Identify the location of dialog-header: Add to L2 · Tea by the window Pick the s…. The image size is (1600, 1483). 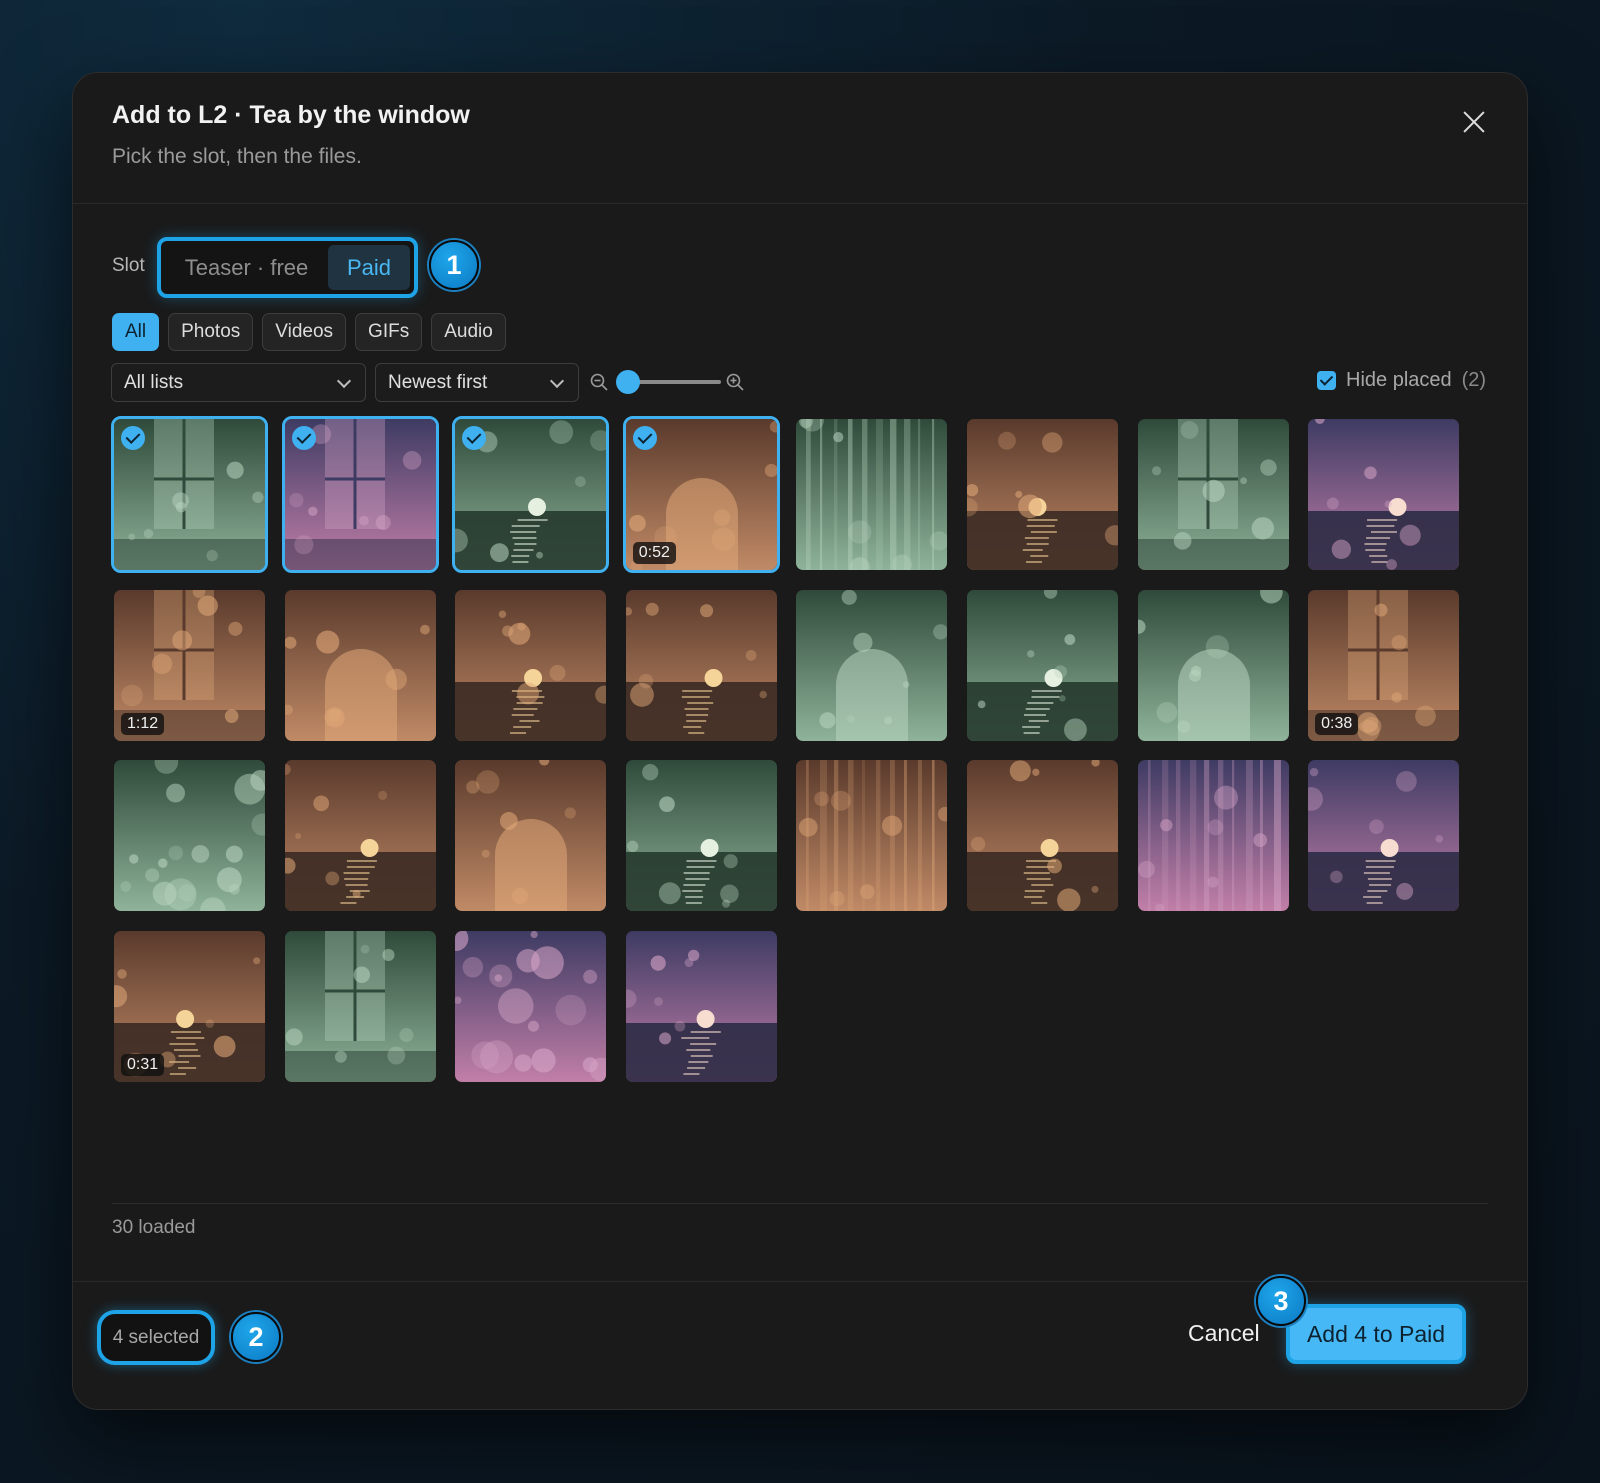
(800, 138).